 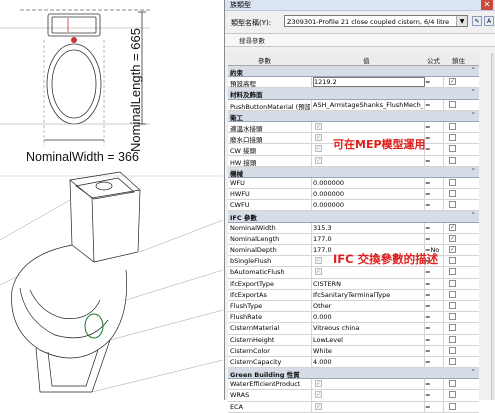 I want to click on parameter-value: 315.3, so click(x=368, y=228).